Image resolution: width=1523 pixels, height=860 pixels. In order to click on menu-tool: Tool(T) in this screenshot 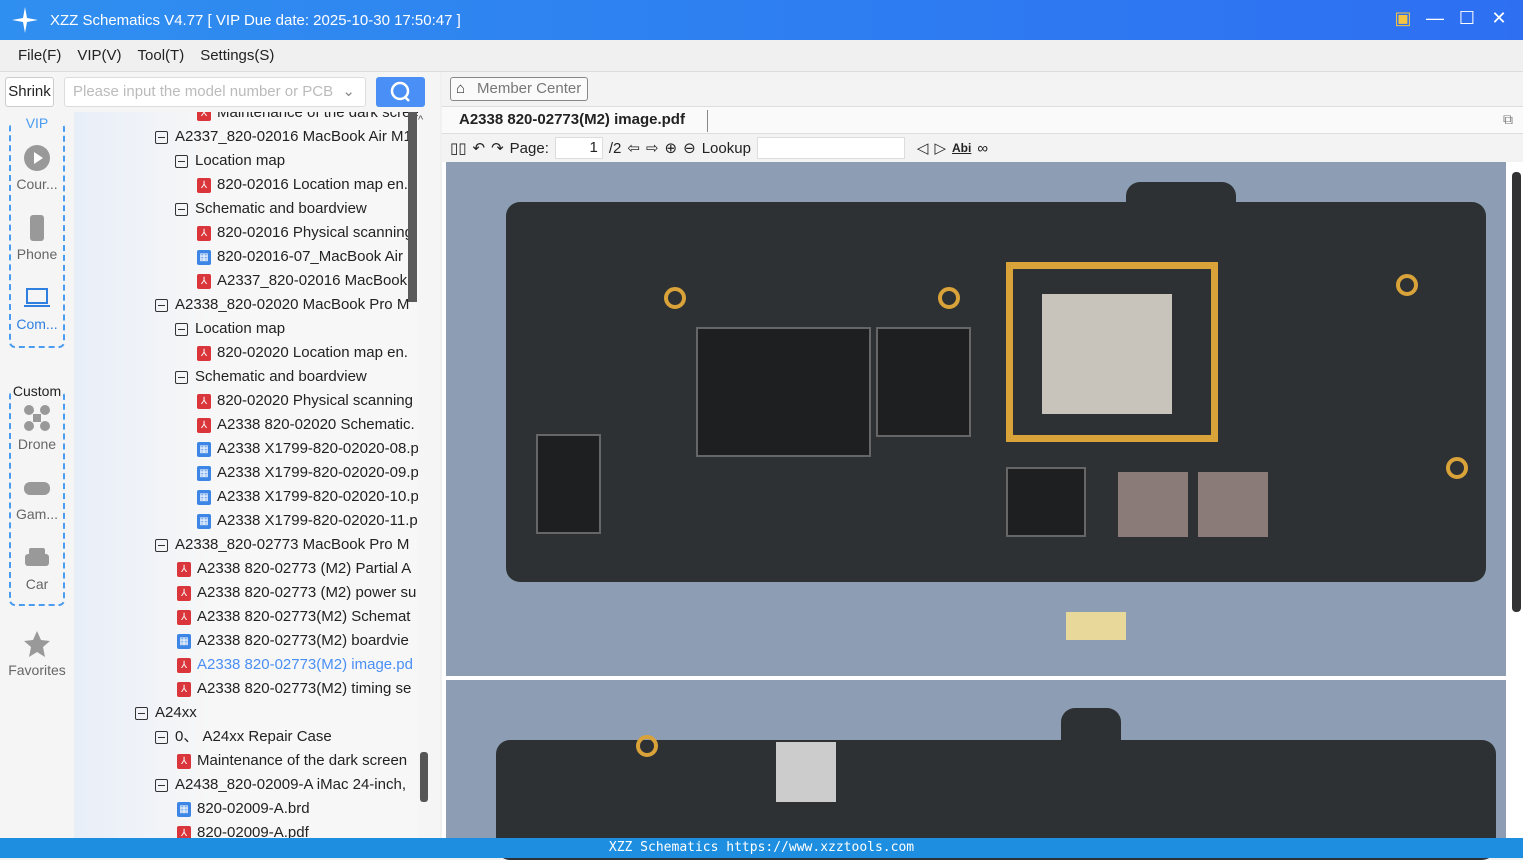, I will do `click(161, 55)`.